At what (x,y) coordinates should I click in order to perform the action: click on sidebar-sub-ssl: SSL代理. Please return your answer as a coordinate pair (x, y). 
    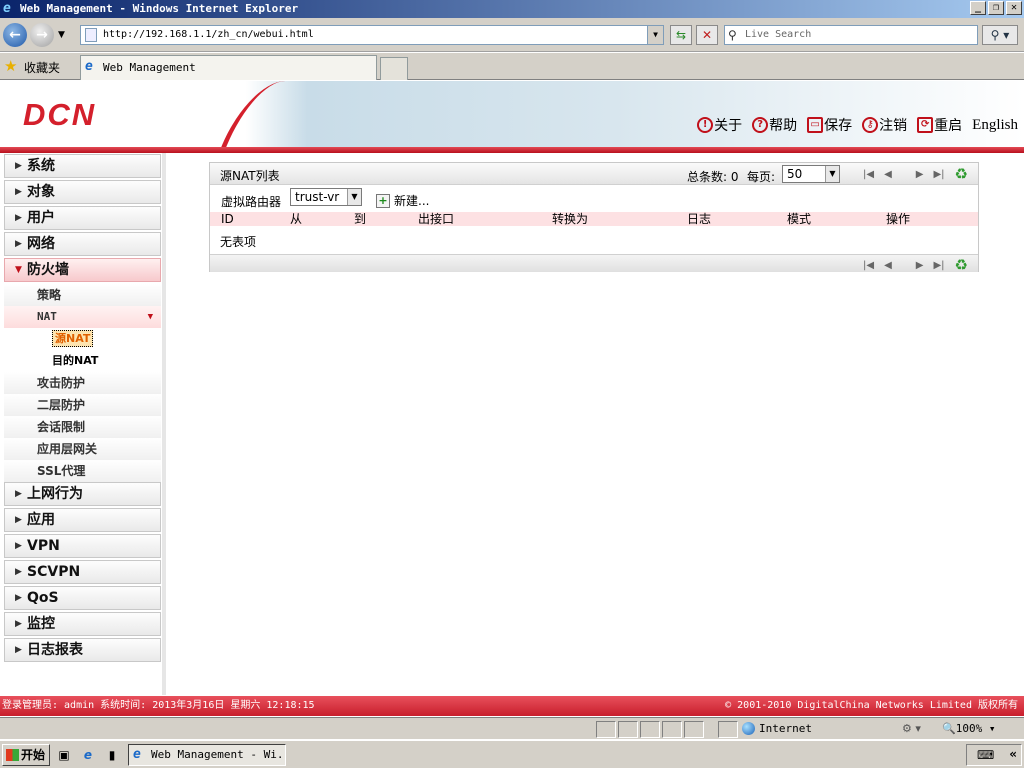
    Looking at the image, I should click on (82, 471).